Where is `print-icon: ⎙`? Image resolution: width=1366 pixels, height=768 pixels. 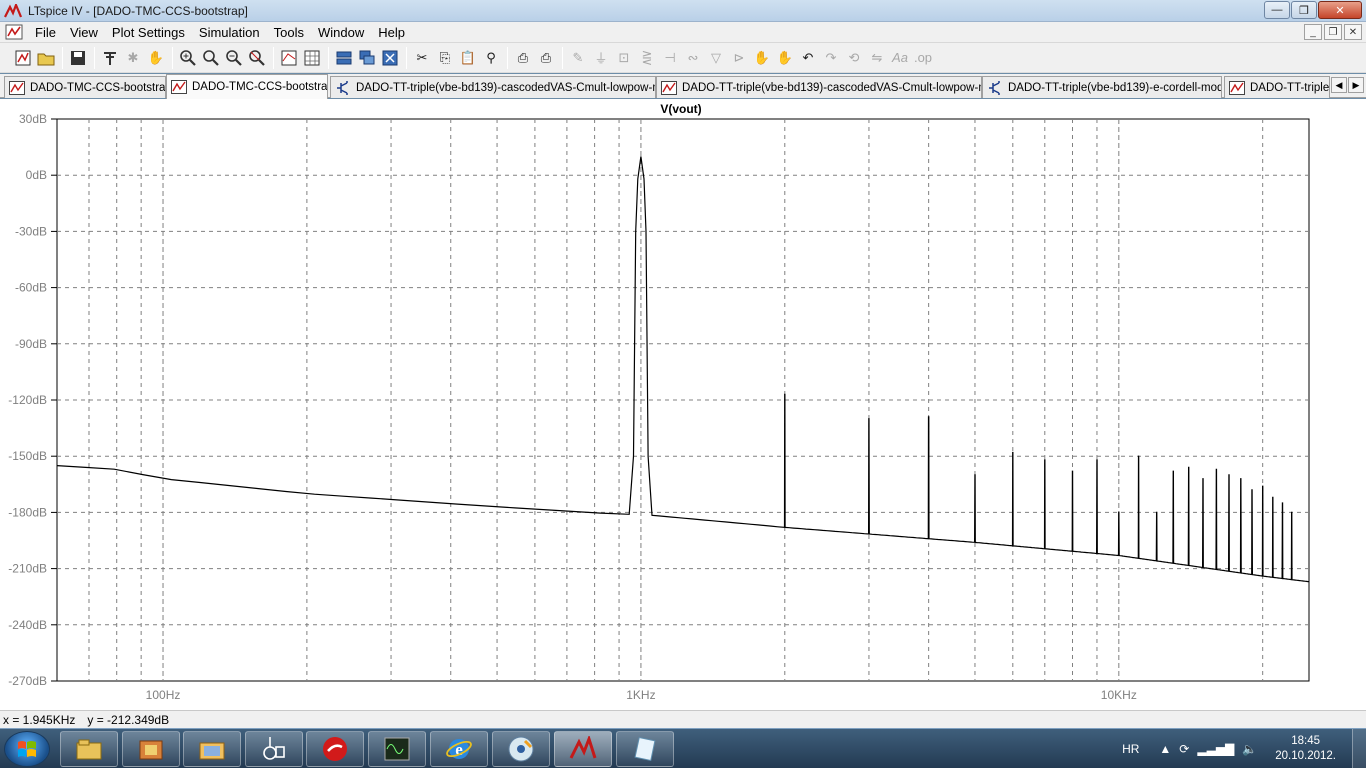 print-icon: ⎙ is located at coordinates (546, 58).